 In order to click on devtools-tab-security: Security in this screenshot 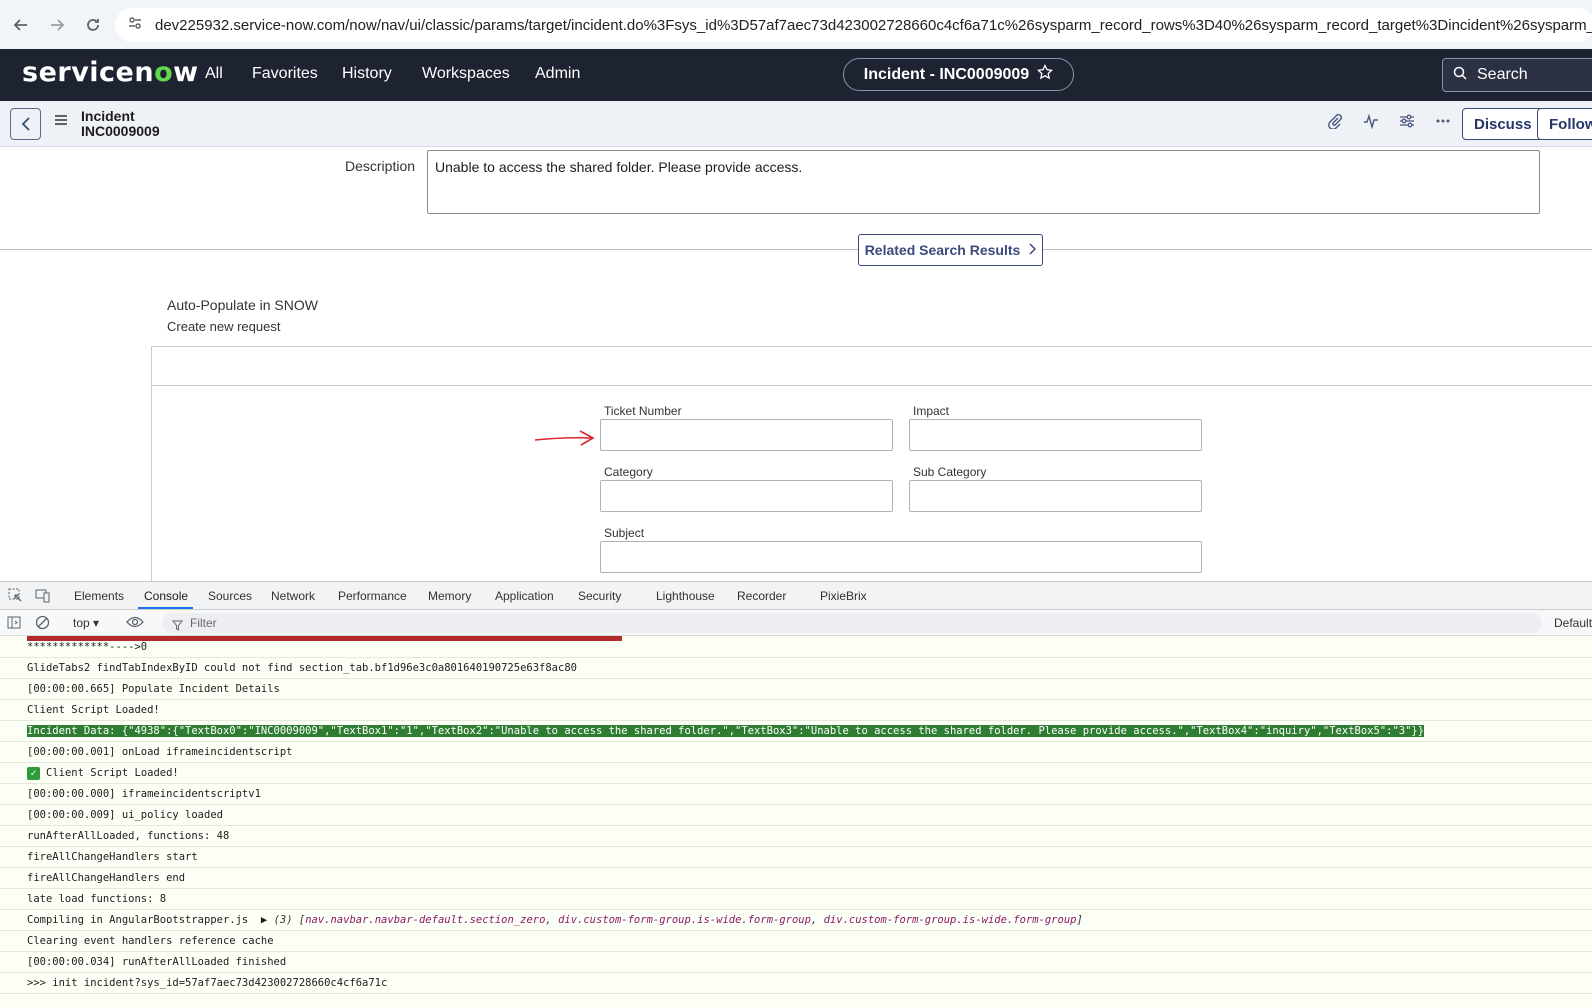, I will do `click(599, 596)`.